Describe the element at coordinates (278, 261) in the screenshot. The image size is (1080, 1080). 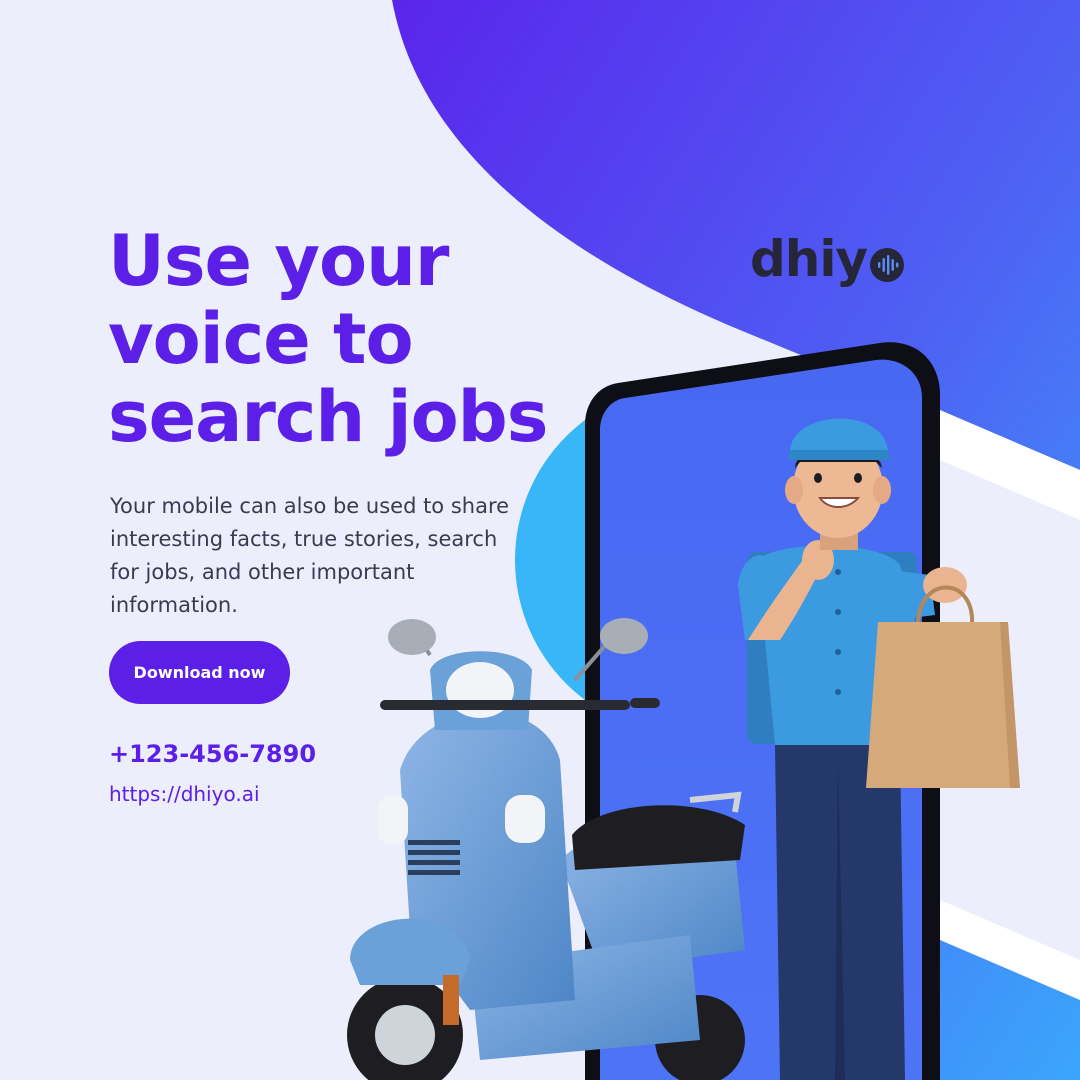
I see `headline-line: Use your` at that location.